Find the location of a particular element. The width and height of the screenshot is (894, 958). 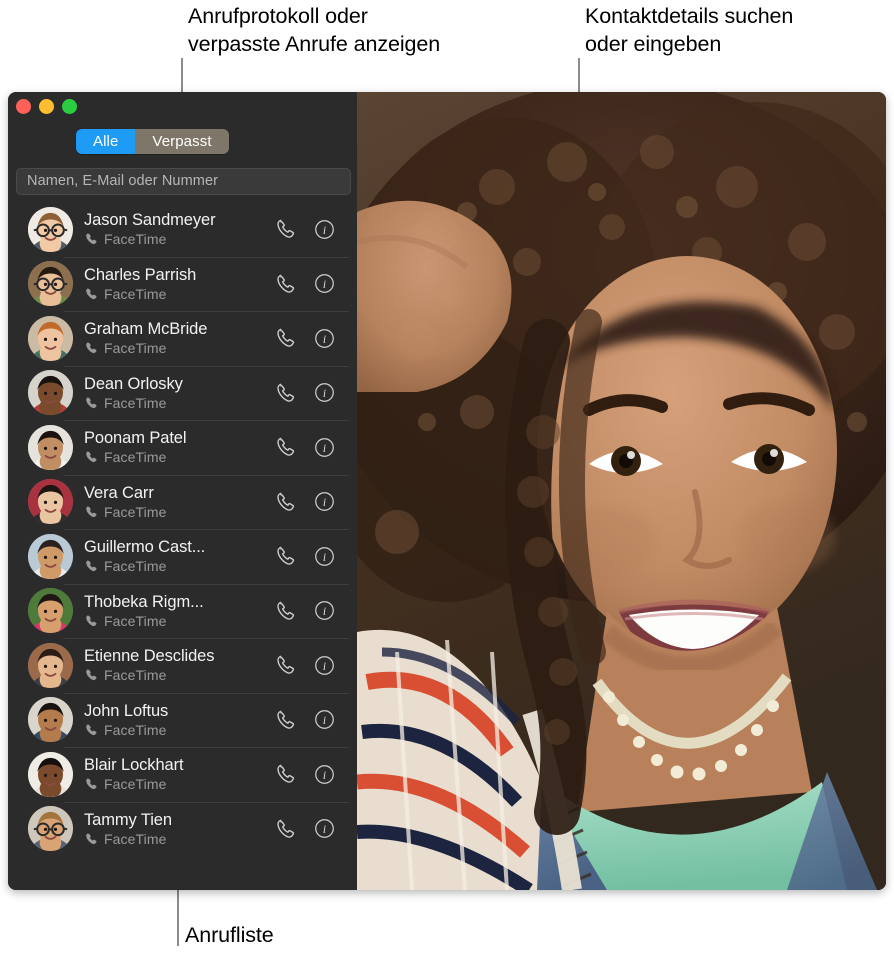

contact-name: Etienne Desclides is located at coordinates (149, 656).